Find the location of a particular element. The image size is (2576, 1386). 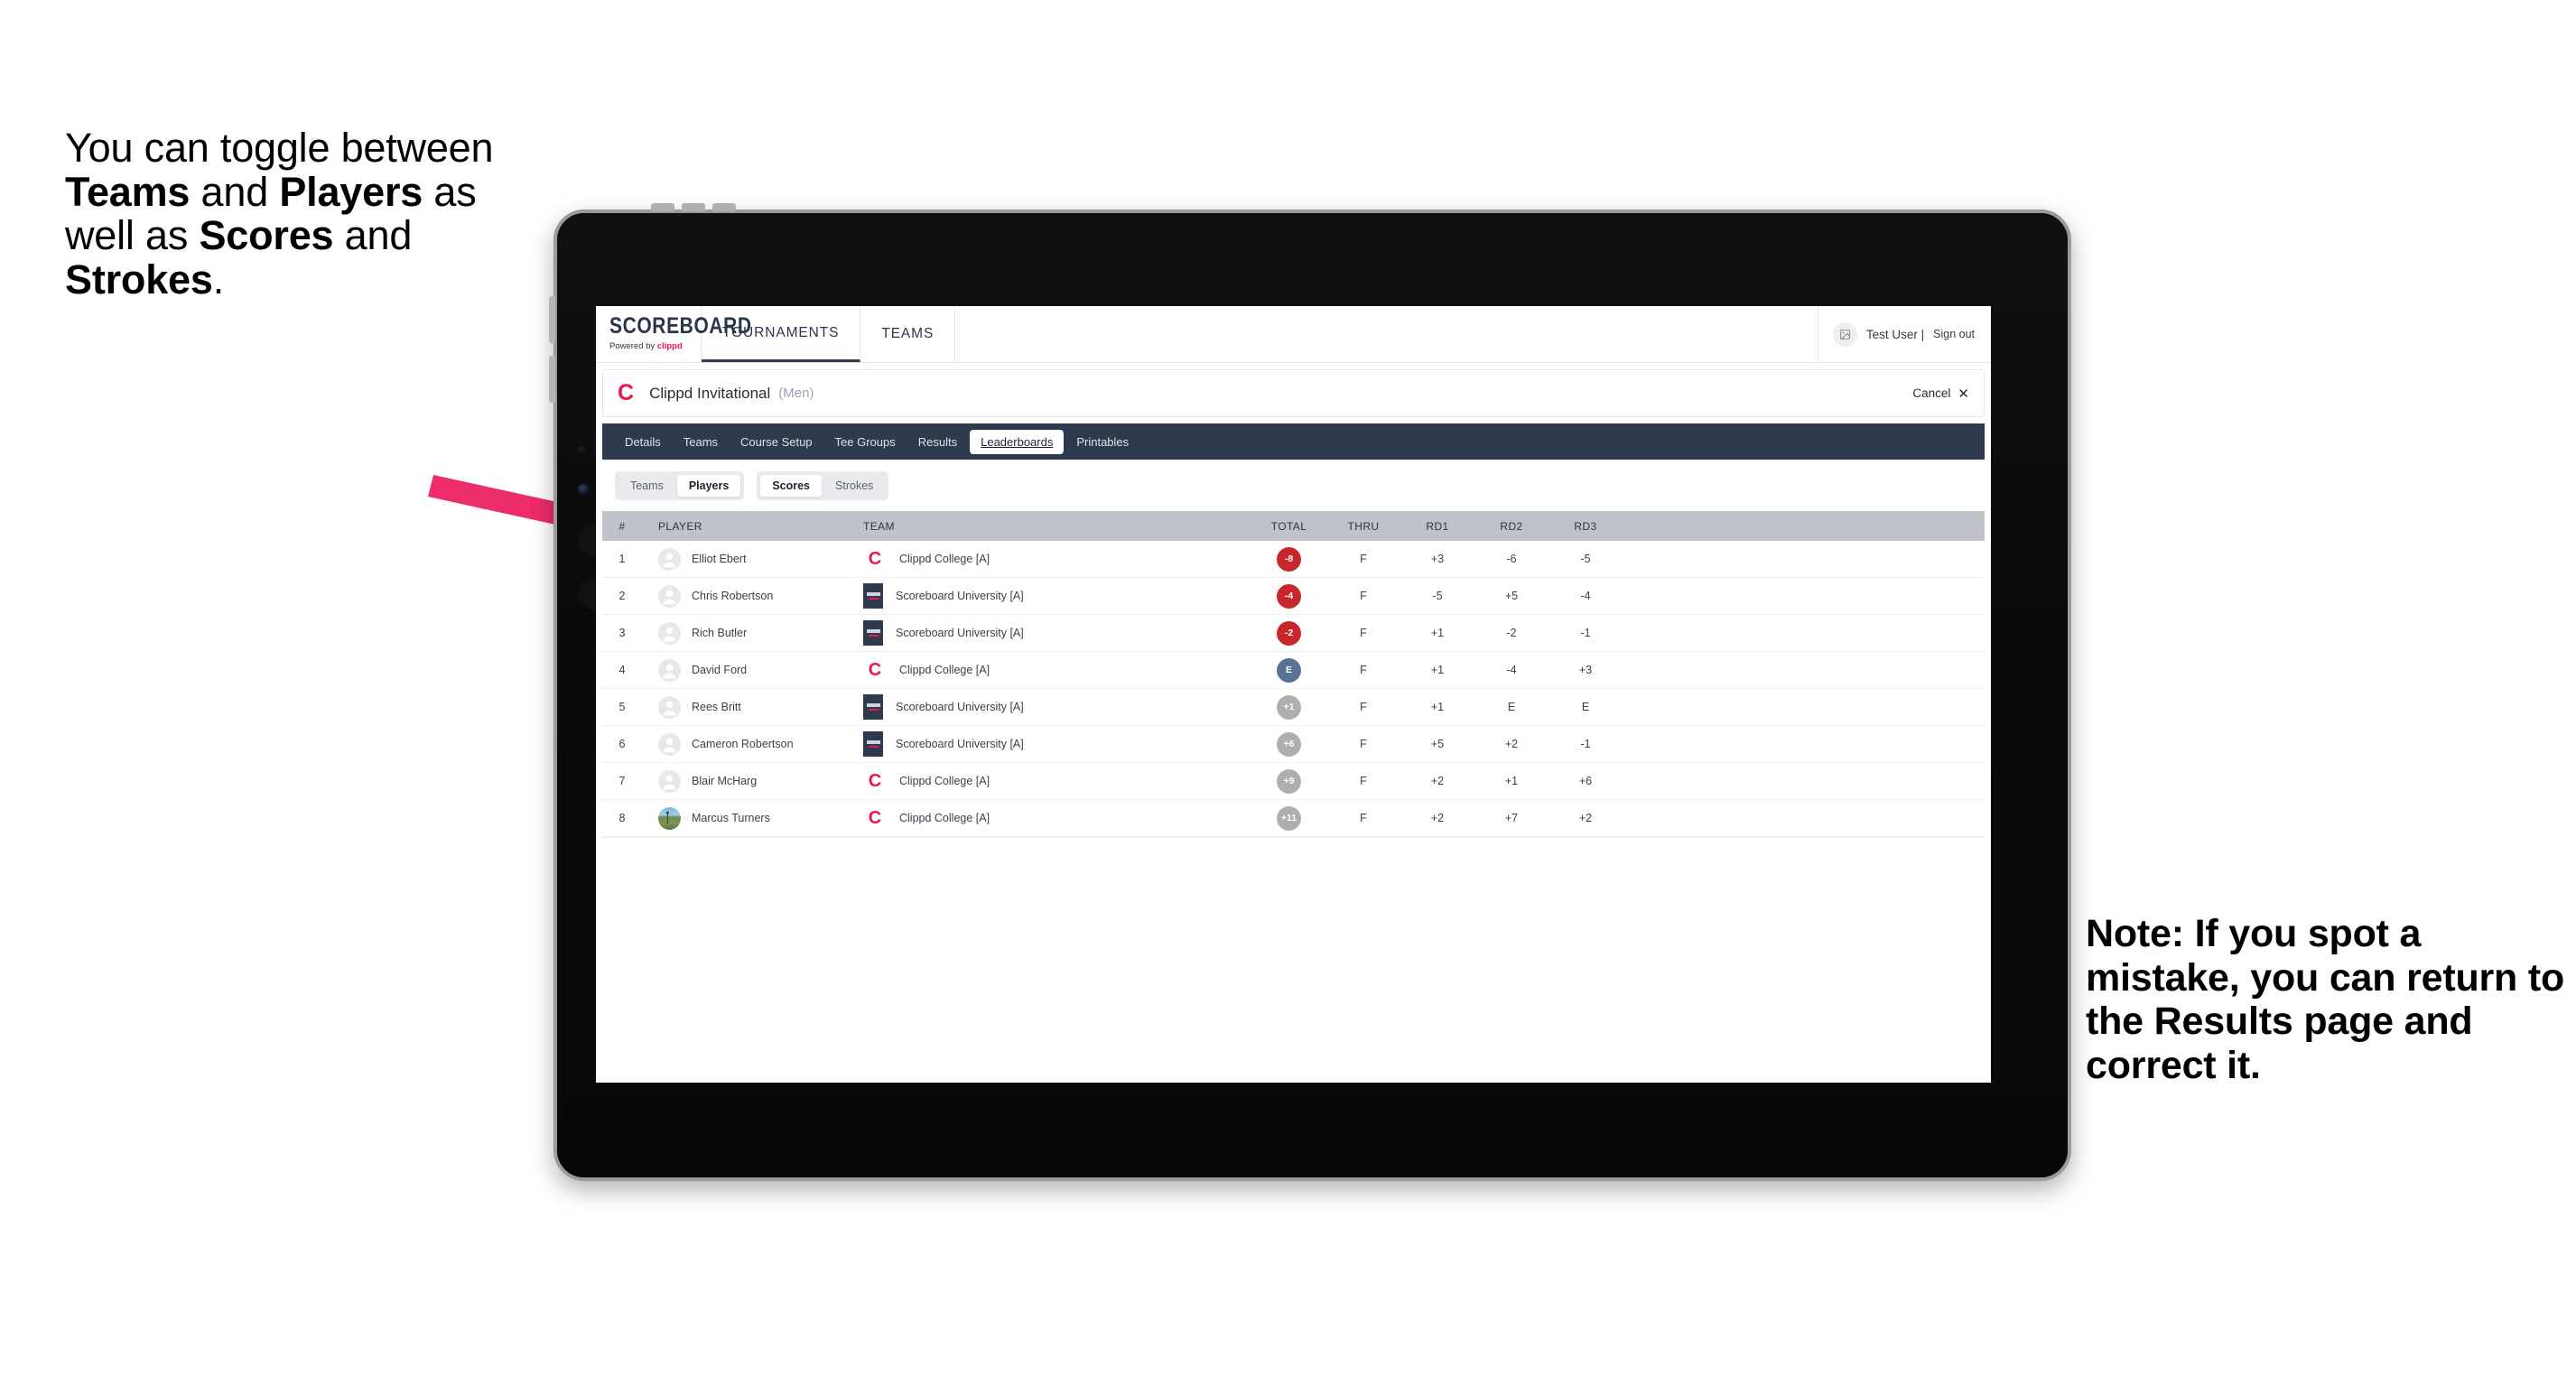

cell-rd1: +2 is located at coordinates (1437, 781).